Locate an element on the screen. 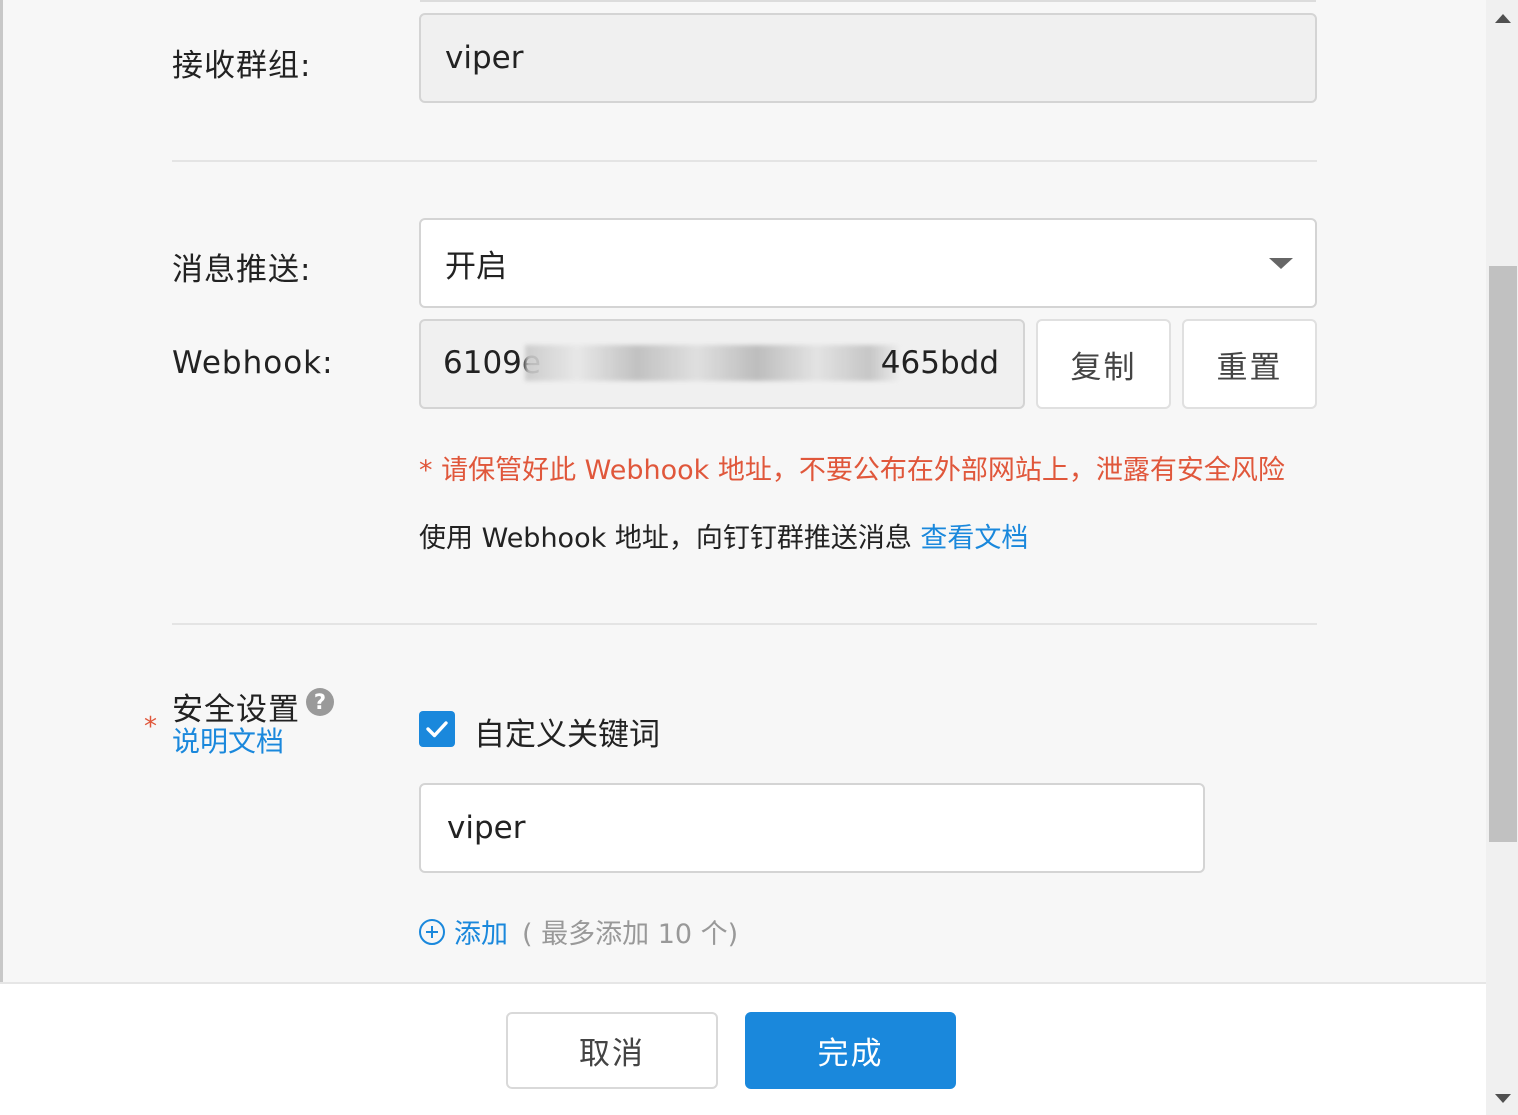 This screenshot has height=1115, width=1518. add-keyword-row: 添加 ( 最多添加 10 个) is located at coordinates (578, 931).